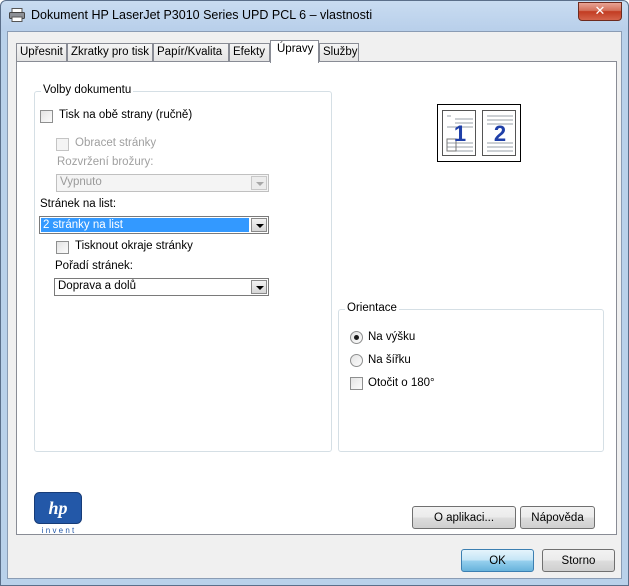 This screenshot has width=629, height=586. I want to click on hp-logo: hp i n v e n t, so click(58, 516).